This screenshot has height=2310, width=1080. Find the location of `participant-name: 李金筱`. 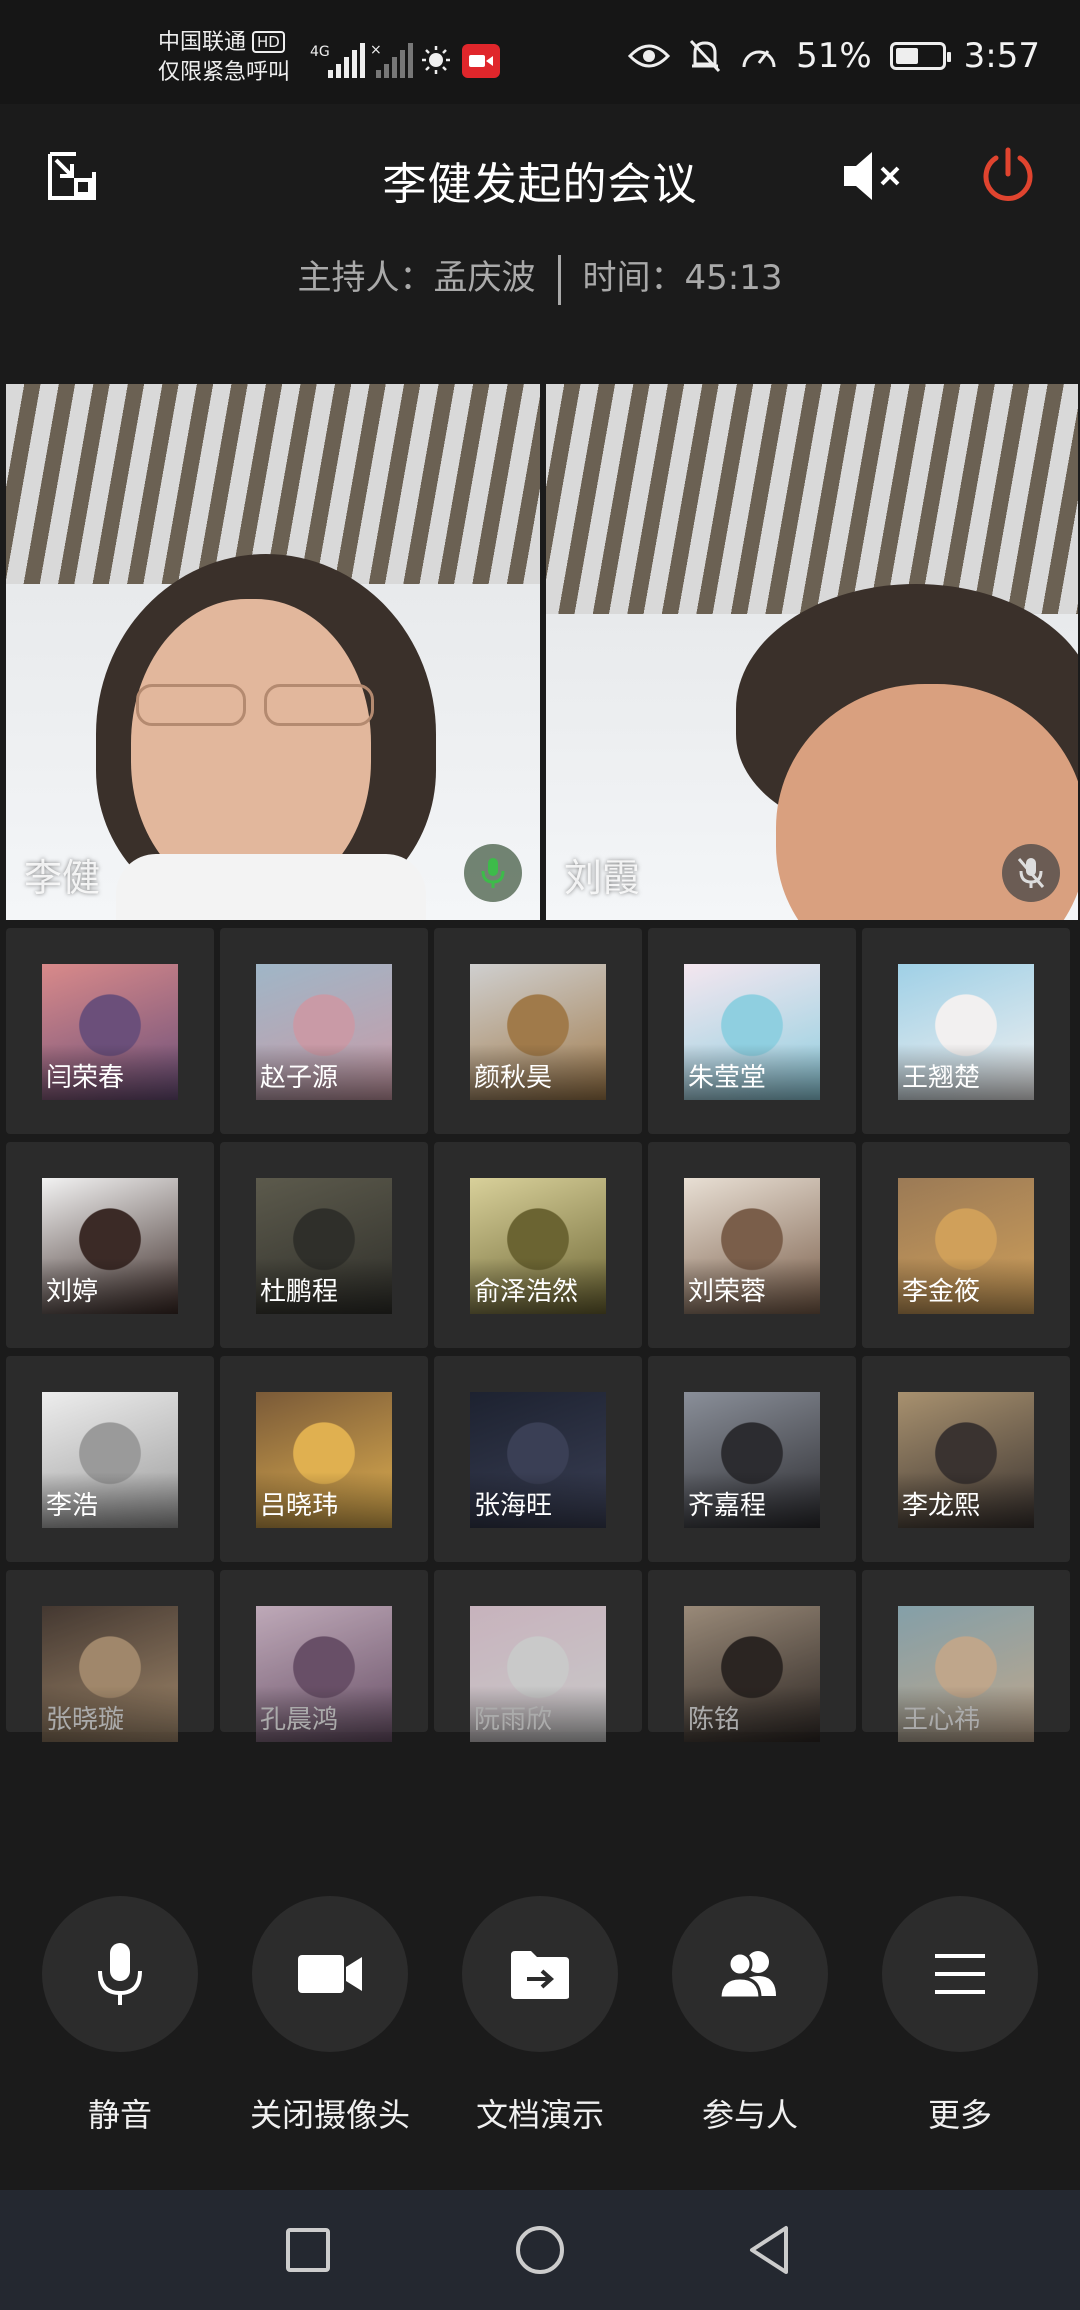

participant-name: 李金筱 is located at coordinates (941, 1292).